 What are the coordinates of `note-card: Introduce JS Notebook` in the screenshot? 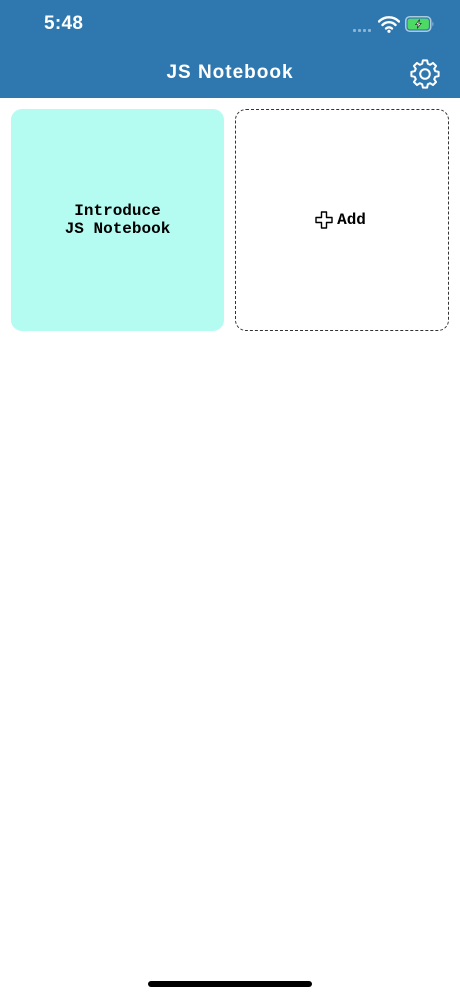 It's located at (117, 220).